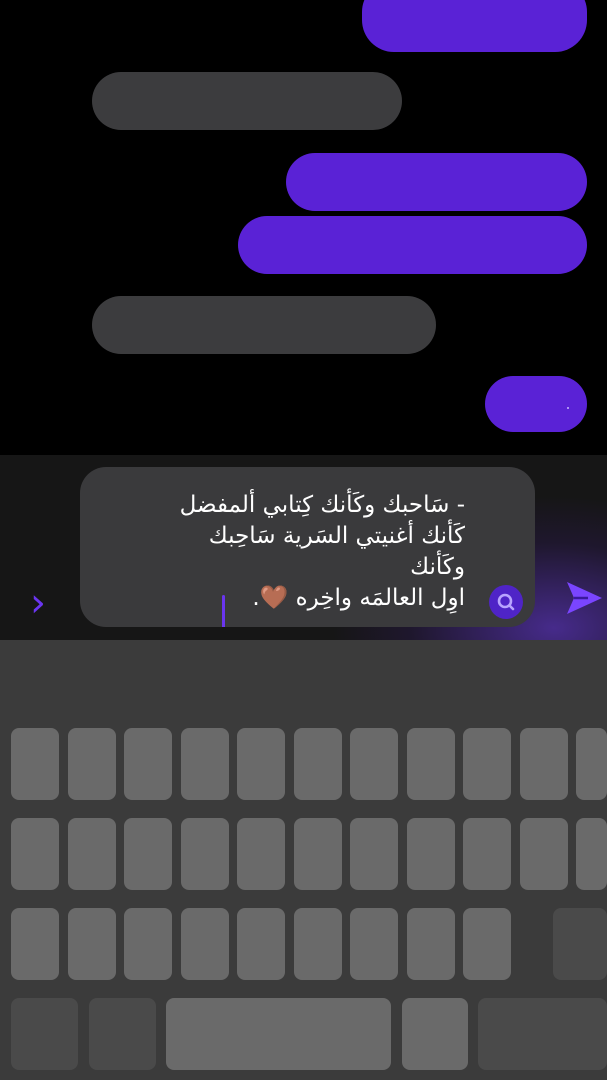  What do you see at coordinates (336, 536) in the screenshot?
I see `message-line: كَأنك أغنيتي السَرية سَاحِبك` at bounding box center [336, 536].